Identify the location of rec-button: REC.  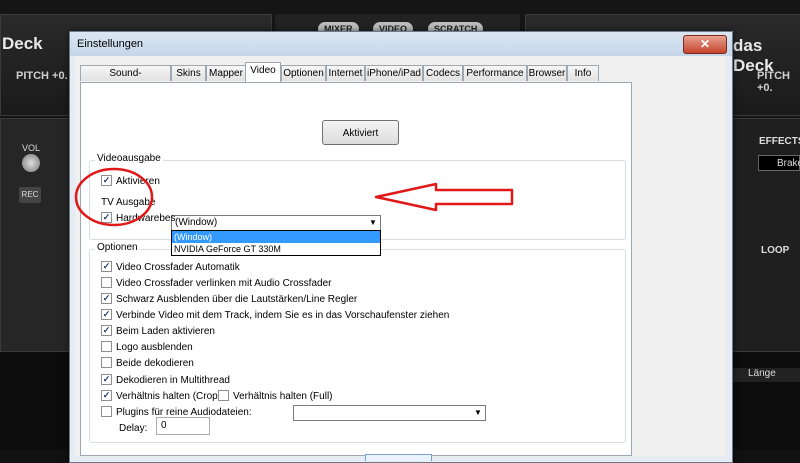
(30, 195).